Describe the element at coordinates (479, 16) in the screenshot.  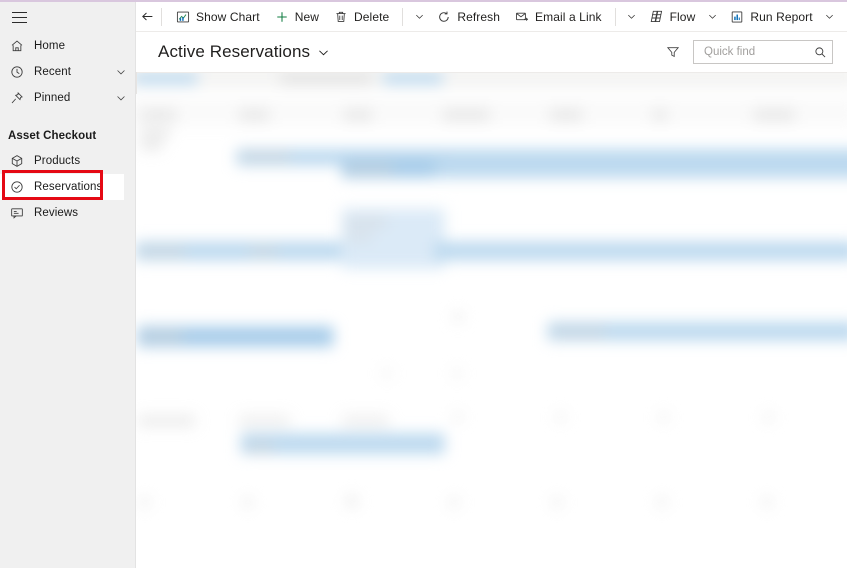
I see `command-label: Refresh` at that location.